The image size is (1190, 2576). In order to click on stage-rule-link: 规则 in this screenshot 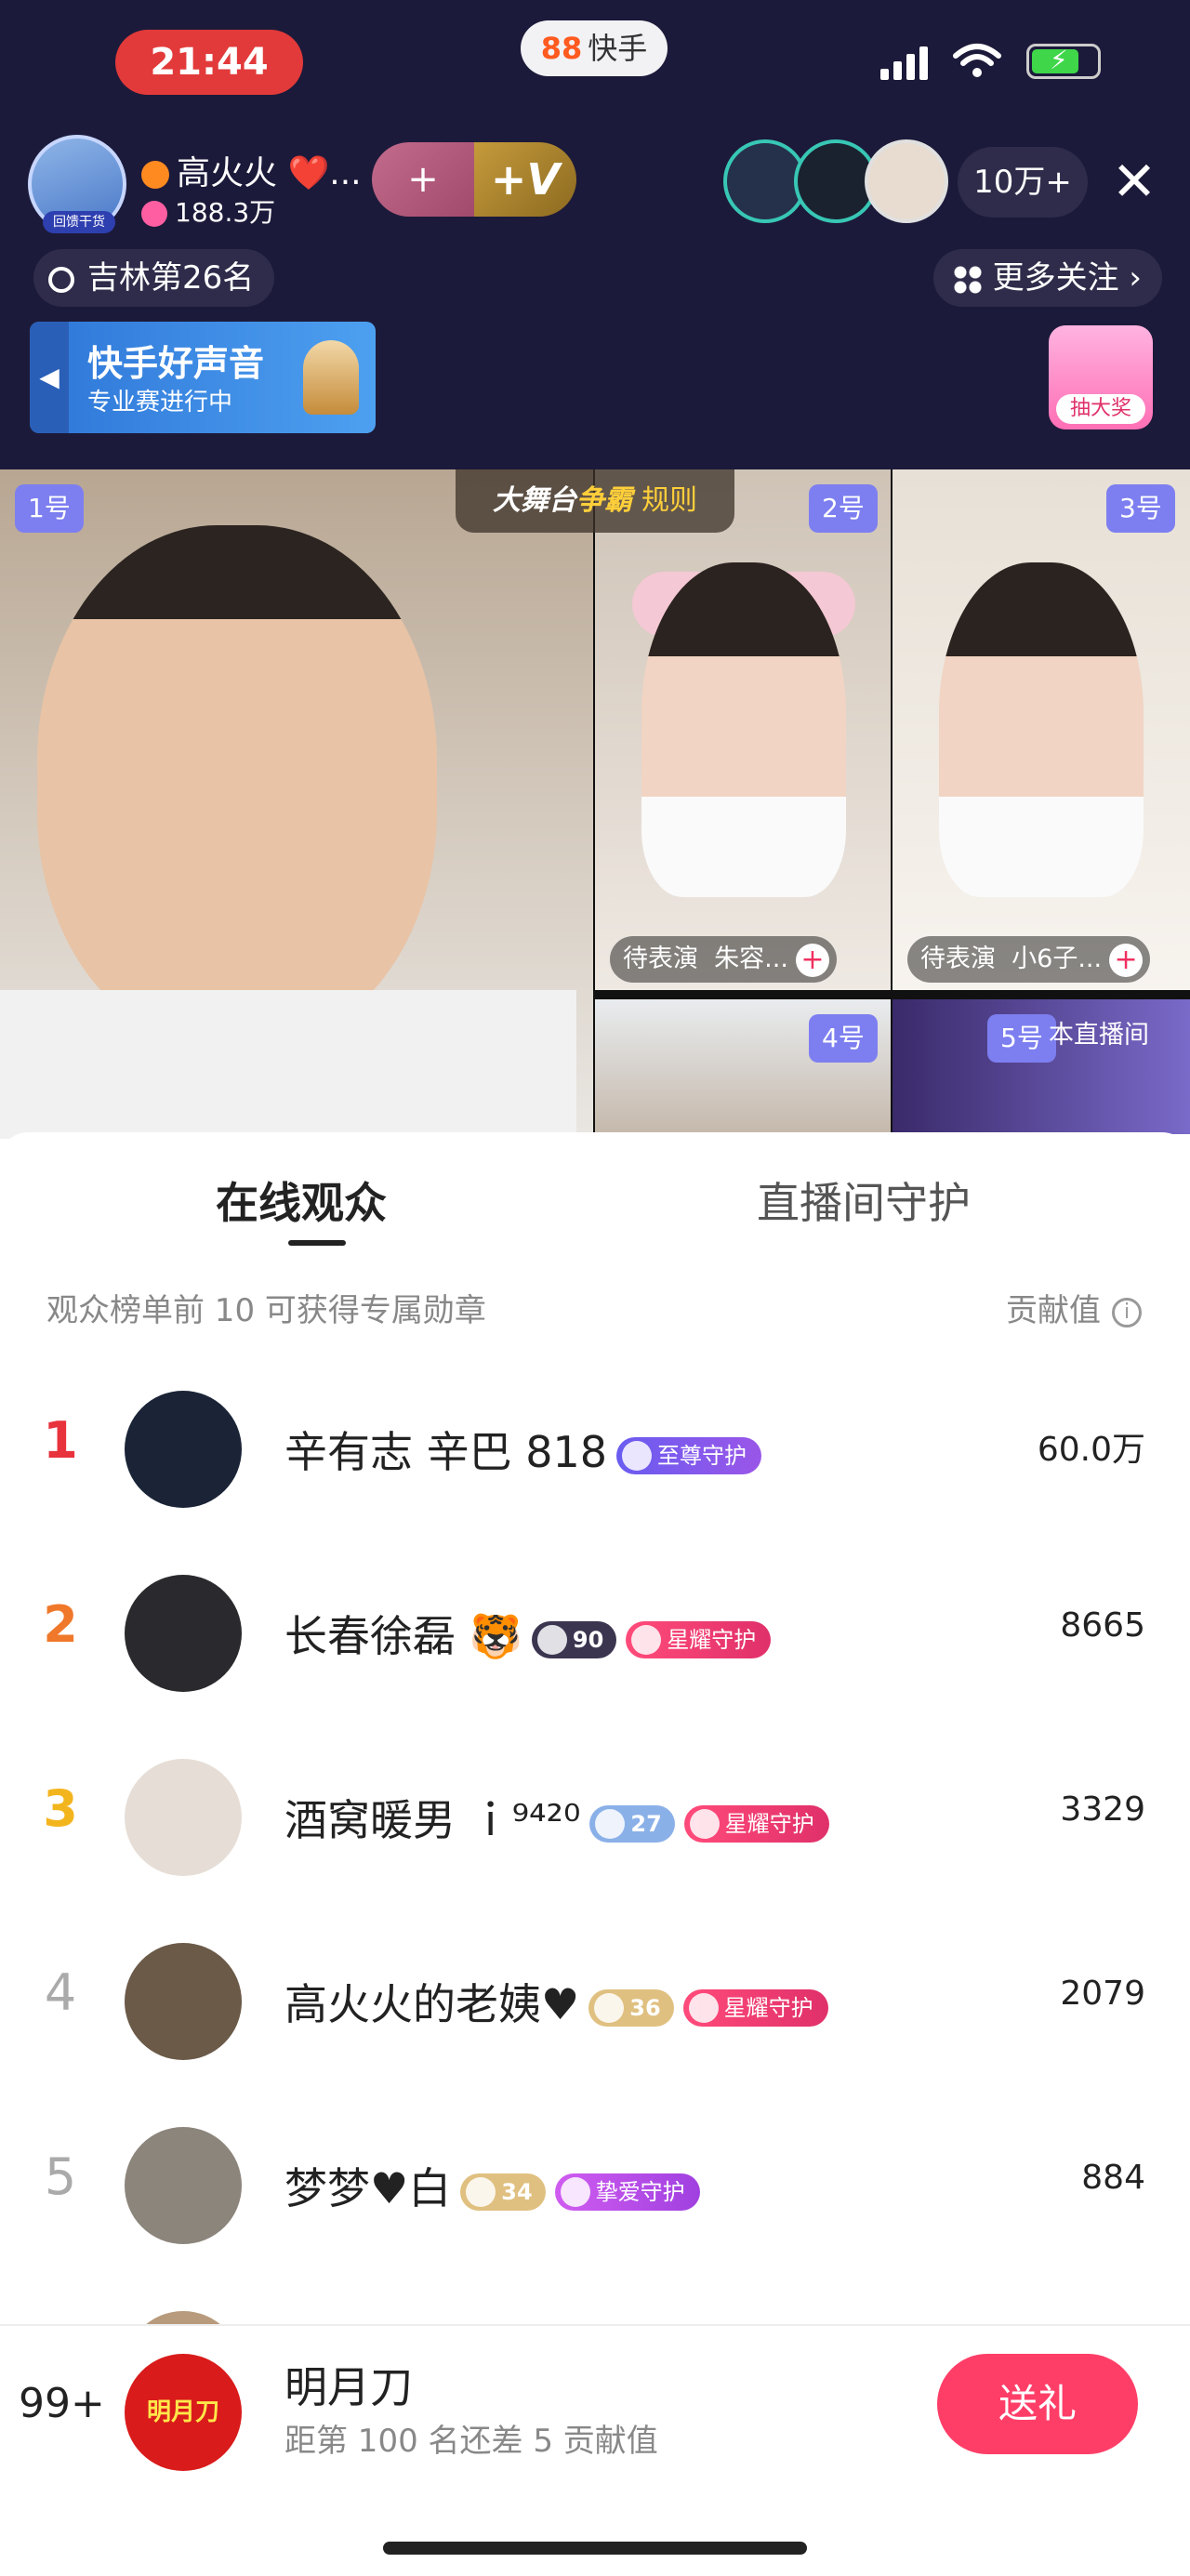, I will do `click(669, 501)`.